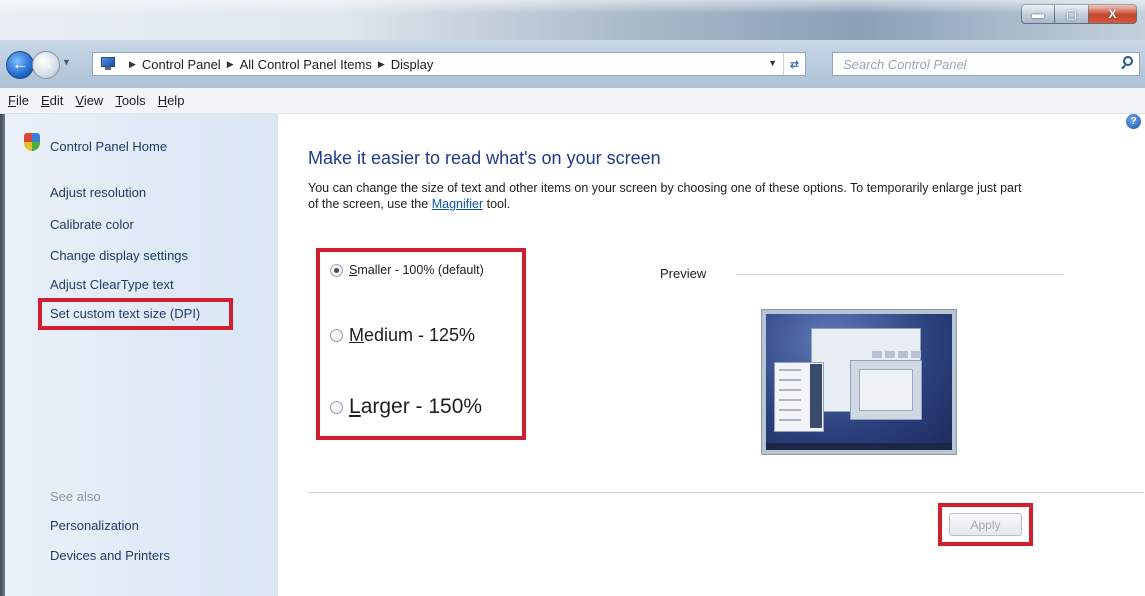 The image size is (1145, 596). Describe the element at coordinates (683, 273) in the screenshot. I see `preview-label: Preview` at that location.